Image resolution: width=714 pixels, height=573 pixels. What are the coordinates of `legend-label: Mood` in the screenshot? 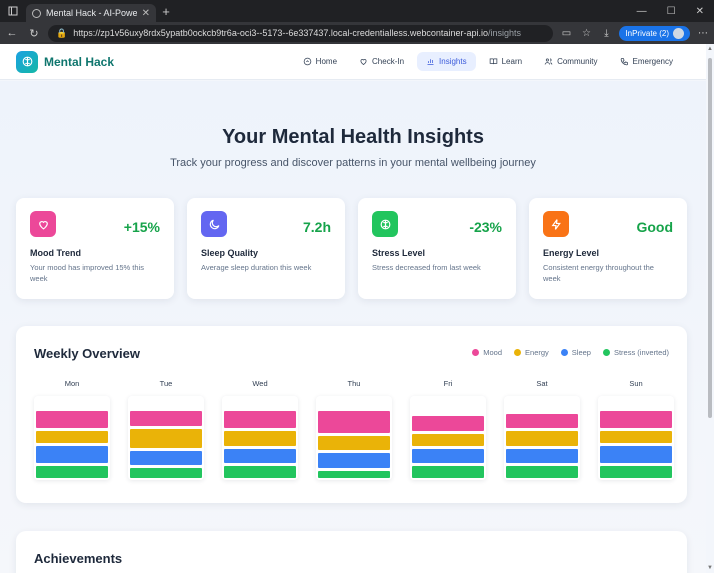 It's located at (493, 352).